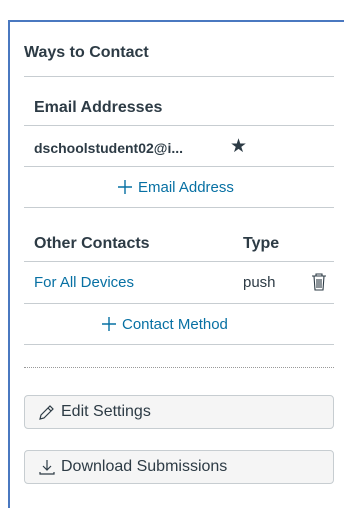 This screenshot has width=344, height=508. What do you see at coordinates (98, 107) in the screenshot?
I see `email-addresses-header: Email Addresses` at bounding box center [98, 107].